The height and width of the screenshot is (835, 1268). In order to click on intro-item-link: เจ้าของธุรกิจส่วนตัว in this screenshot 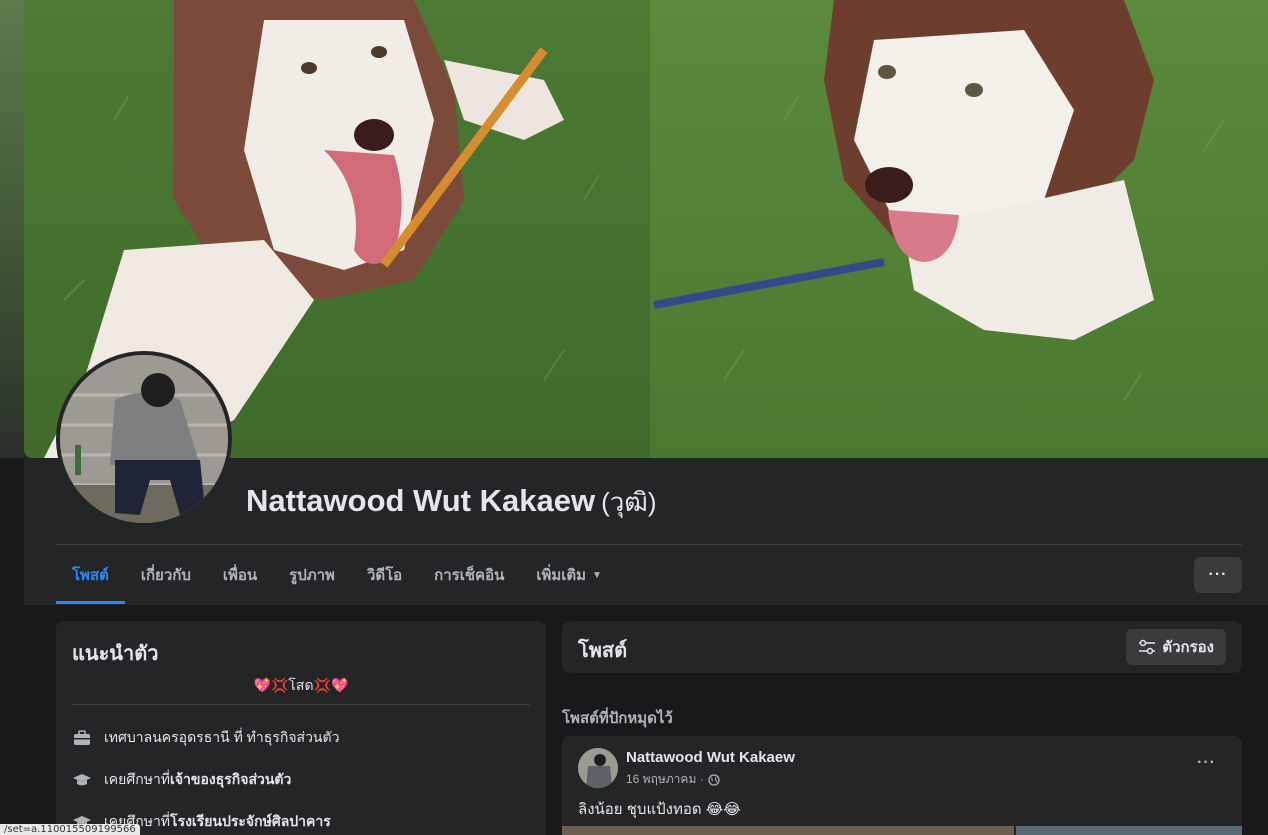, I will do `click(230, 780)`.